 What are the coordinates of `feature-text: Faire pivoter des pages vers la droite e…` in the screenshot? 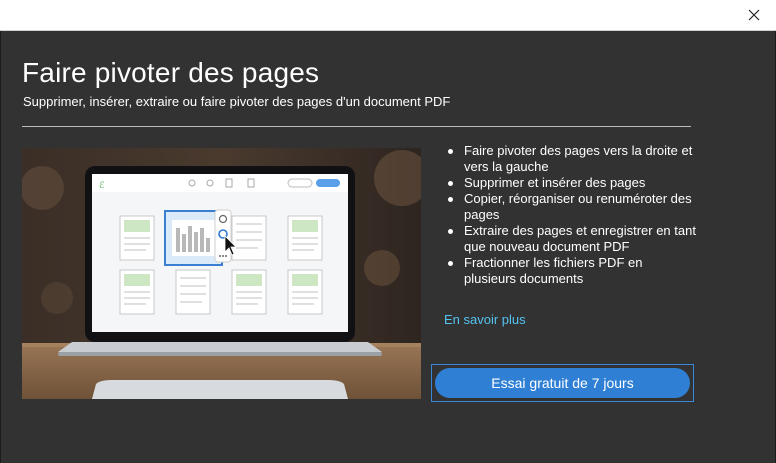 It's located at (578, 158).